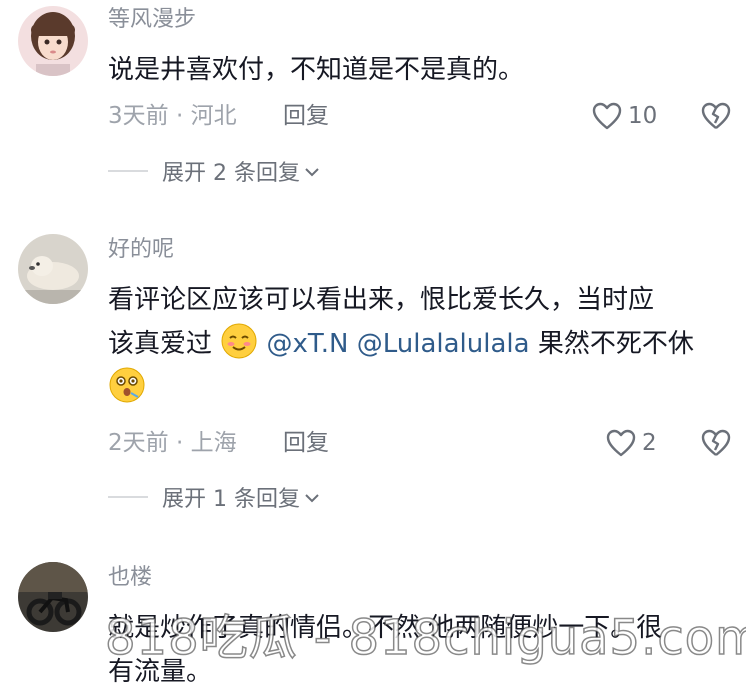  I want to click on comment-meta: 3天前 · 河北 回复, so click(218, 116).